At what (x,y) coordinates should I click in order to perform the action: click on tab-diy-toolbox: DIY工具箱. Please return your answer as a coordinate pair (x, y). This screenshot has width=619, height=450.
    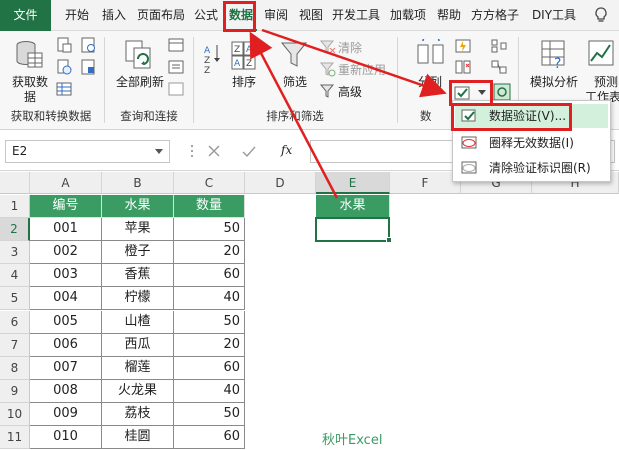
    Looking at the image, I should click on (554, 15).